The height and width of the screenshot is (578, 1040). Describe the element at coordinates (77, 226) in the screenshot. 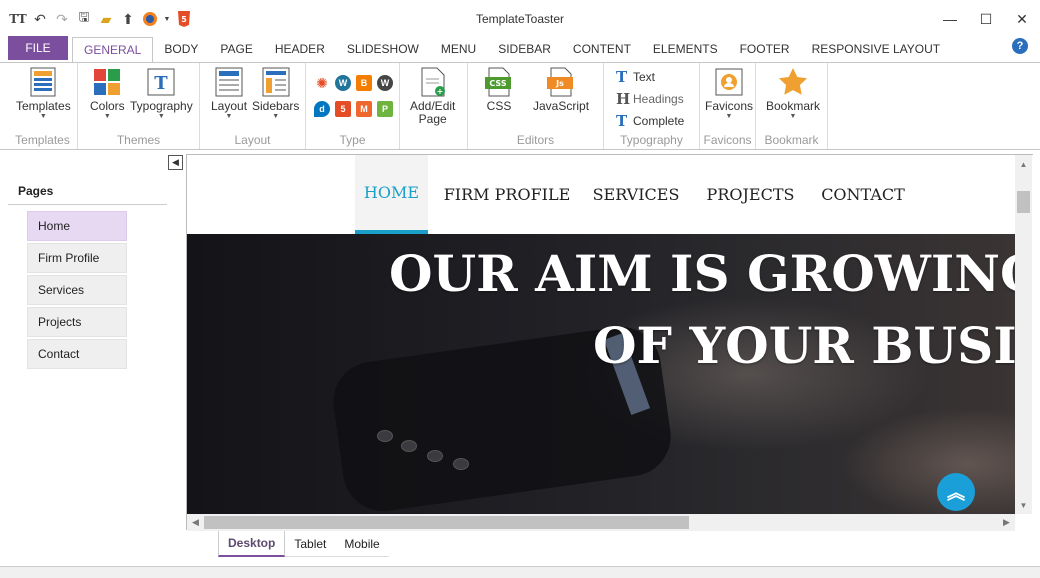

I see `page-item-home: Home` at that location.